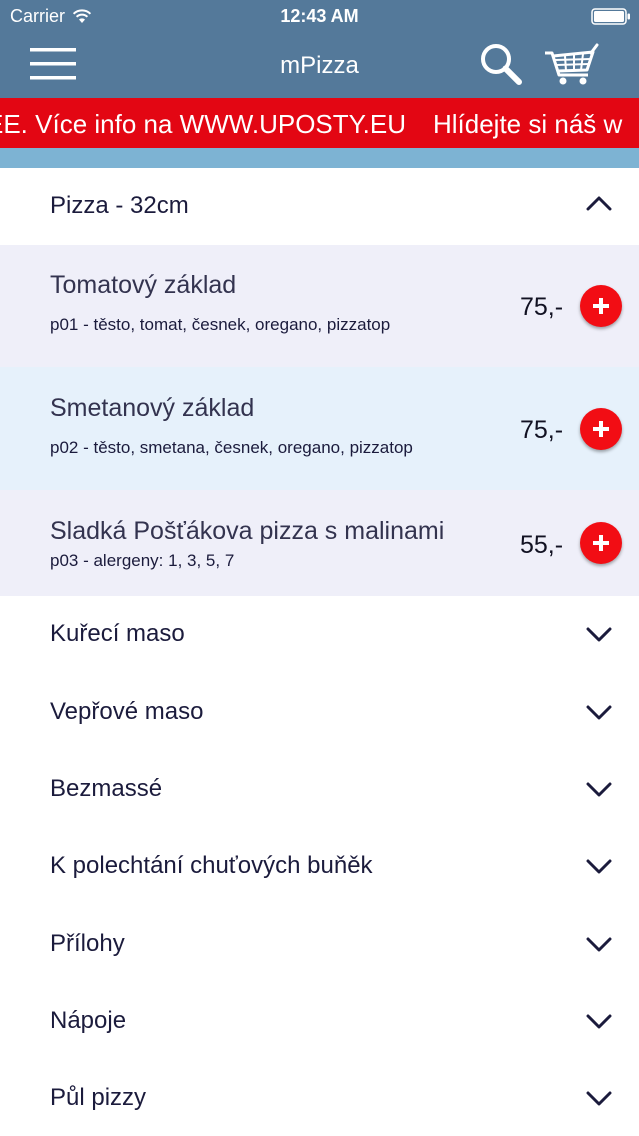 Image resolution: width=639 pixels, height=1136 pixels. What do you see at coordinates (203, 124) in the screenshot?
I see `ticker-message-1: EE. Více info na WWW.UPOSTY.EU` at bounding box center [203, 124].